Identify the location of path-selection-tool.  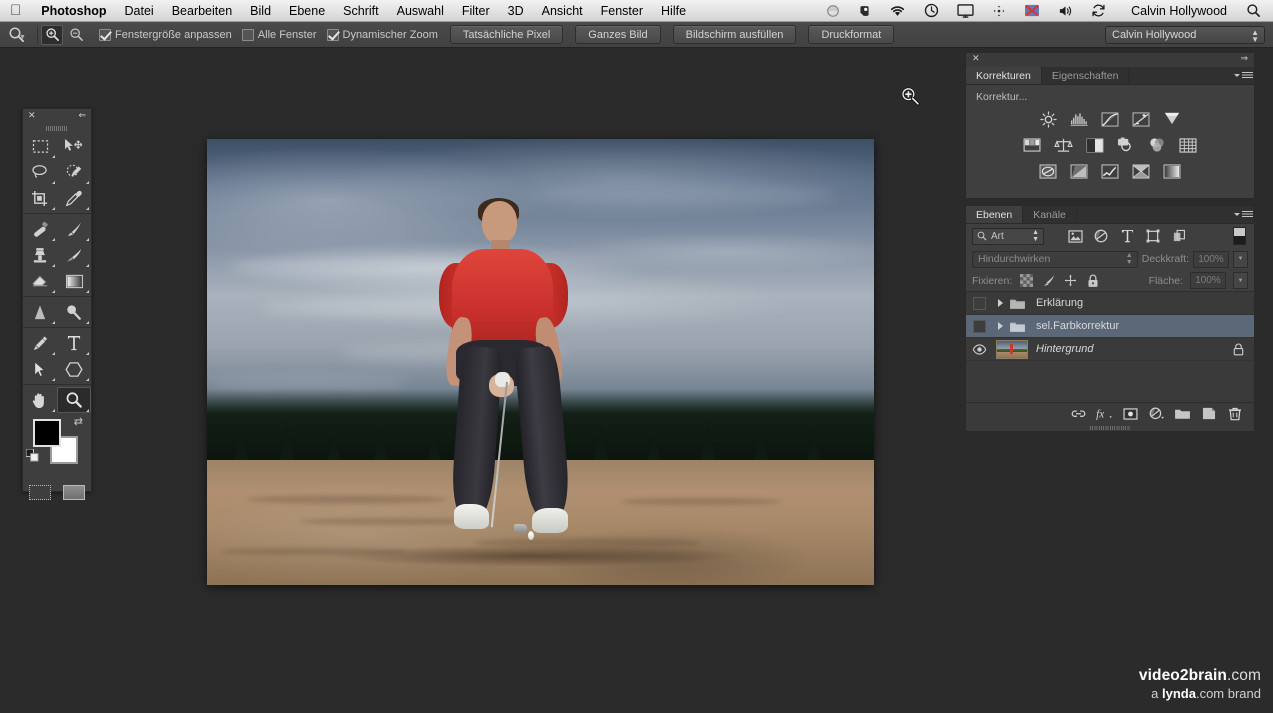
(40, 369).